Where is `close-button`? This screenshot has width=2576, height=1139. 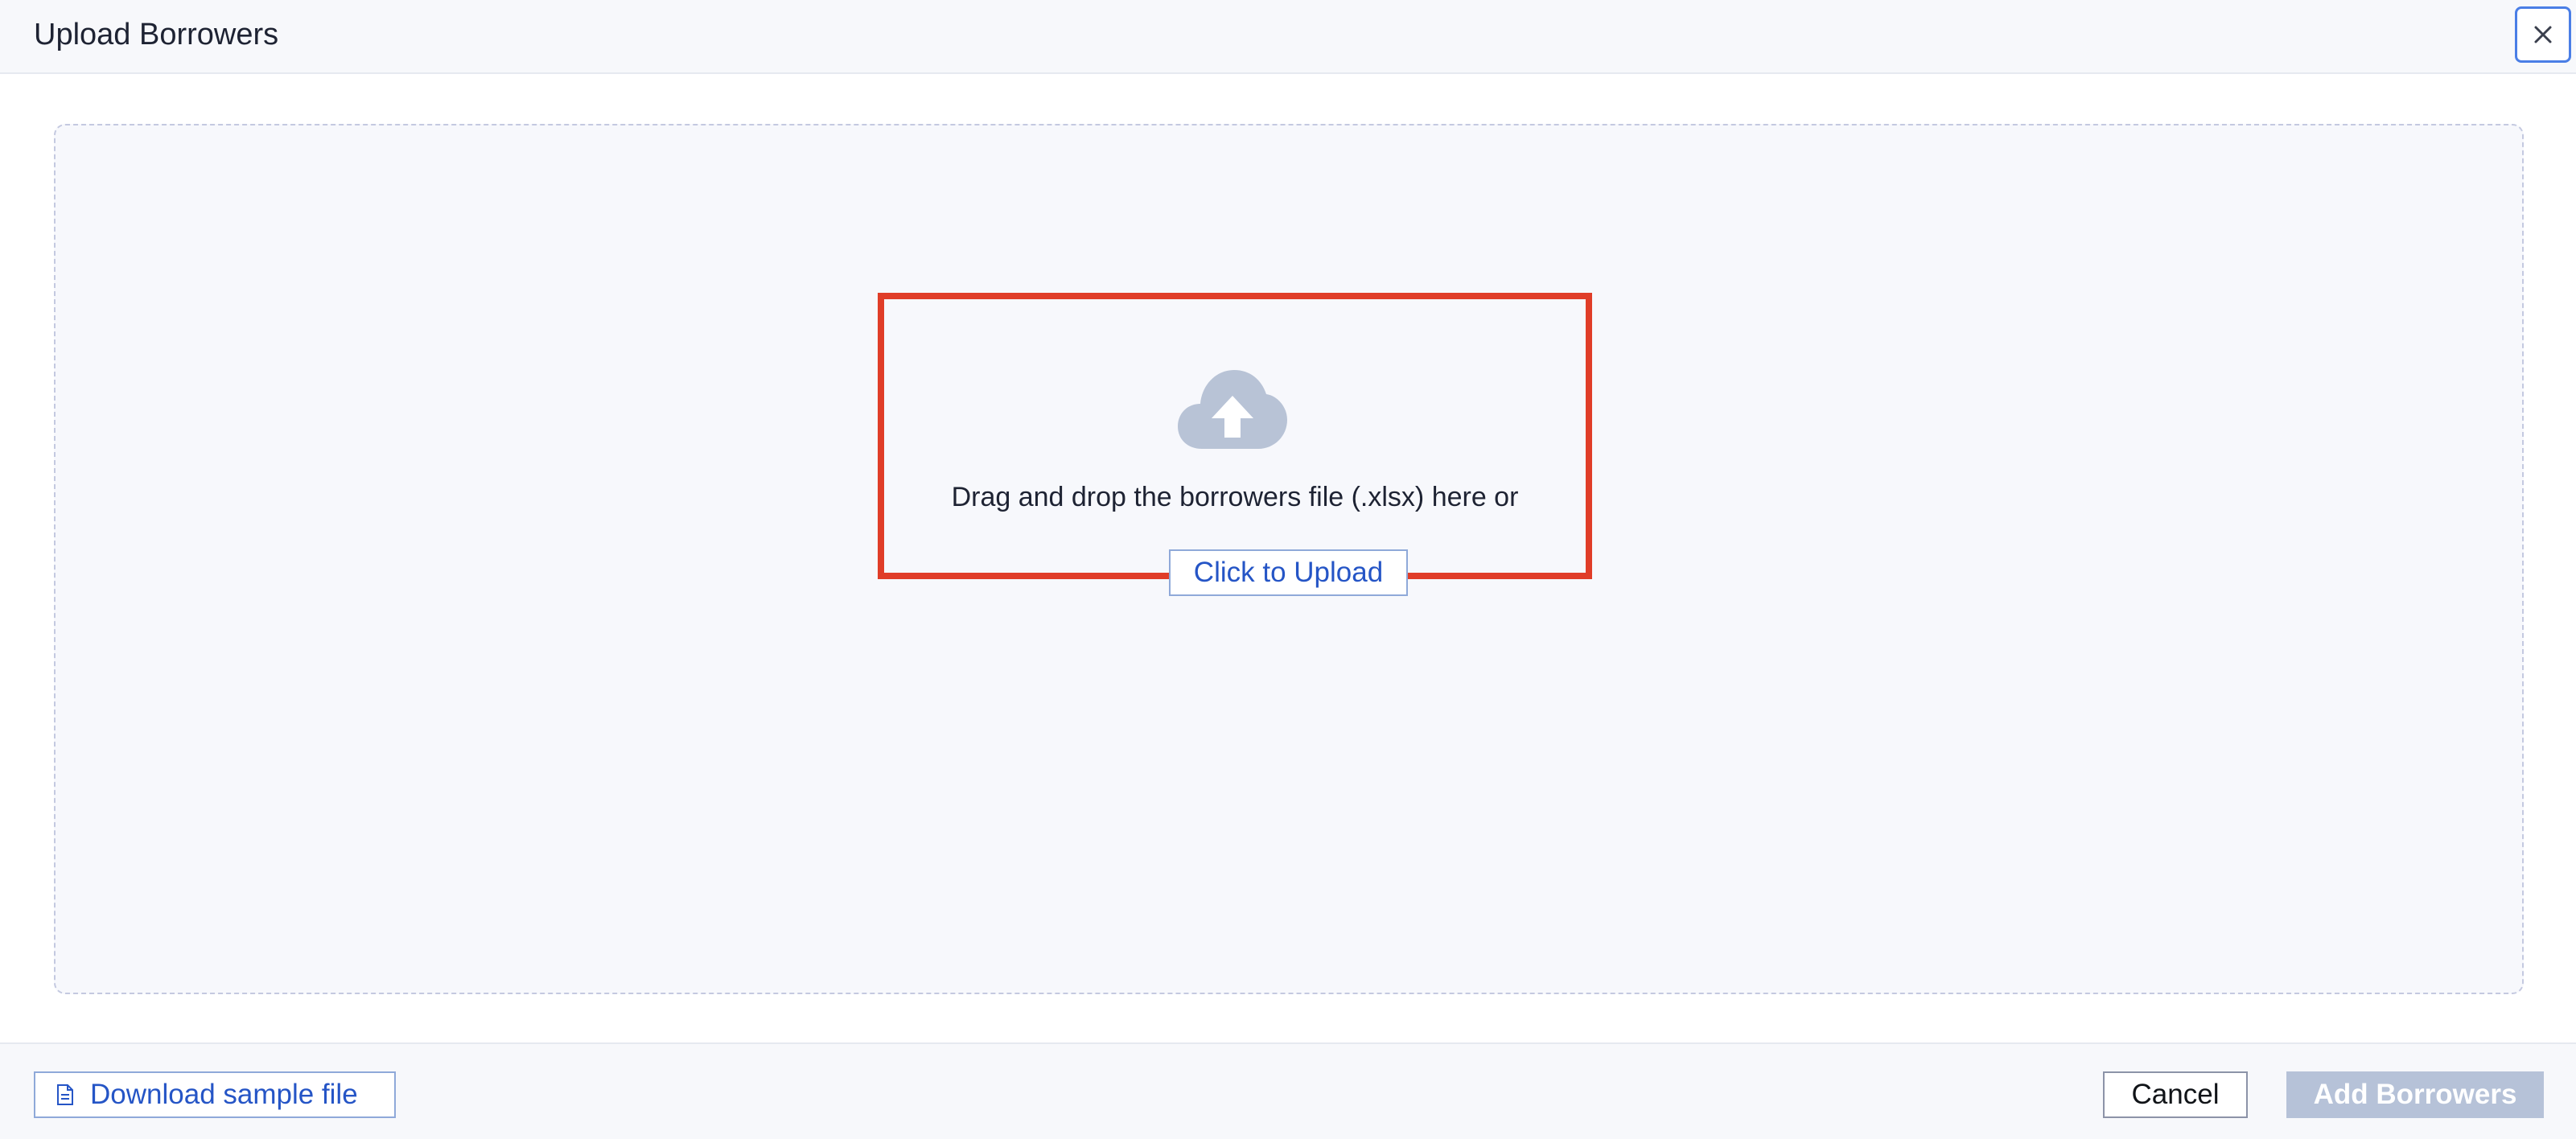 close-button is located at coordinates (2543, 34).